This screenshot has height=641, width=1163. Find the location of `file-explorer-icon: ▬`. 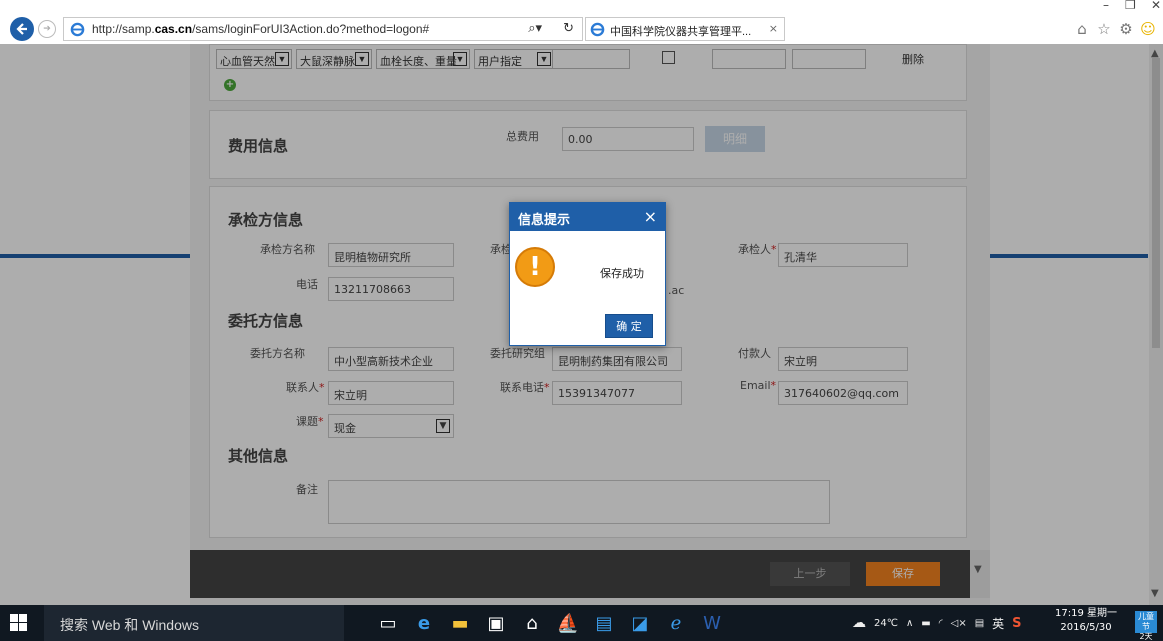

file-explorer-icon: ▬ is located at coordinates (460, 623).